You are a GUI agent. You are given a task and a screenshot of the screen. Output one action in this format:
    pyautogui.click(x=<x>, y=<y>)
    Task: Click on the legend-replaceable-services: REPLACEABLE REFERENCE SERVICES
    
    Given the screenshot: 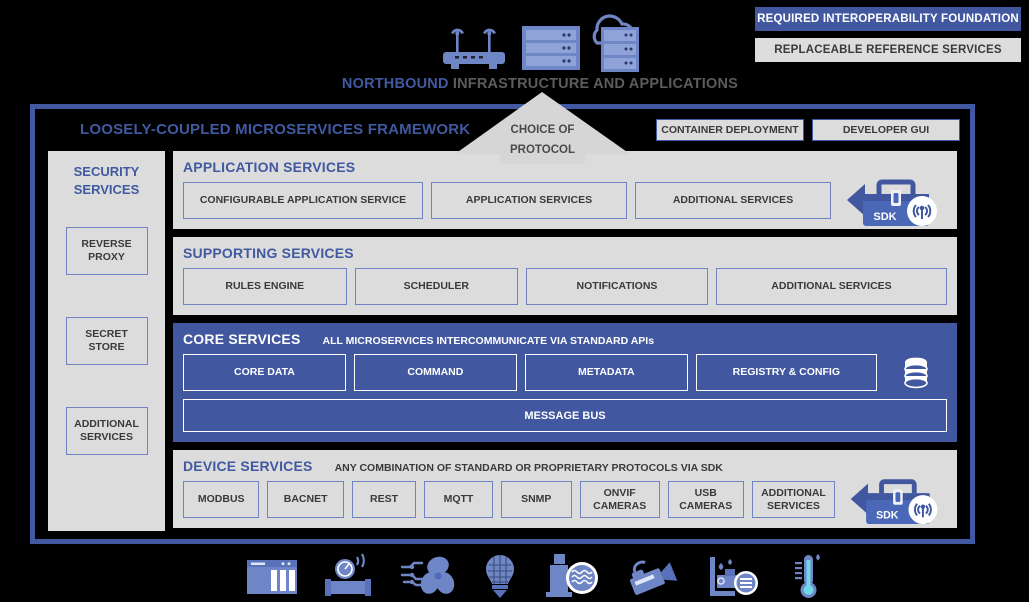 What is the action you would take?
    pyautogui.click(x=888, y=50)
    